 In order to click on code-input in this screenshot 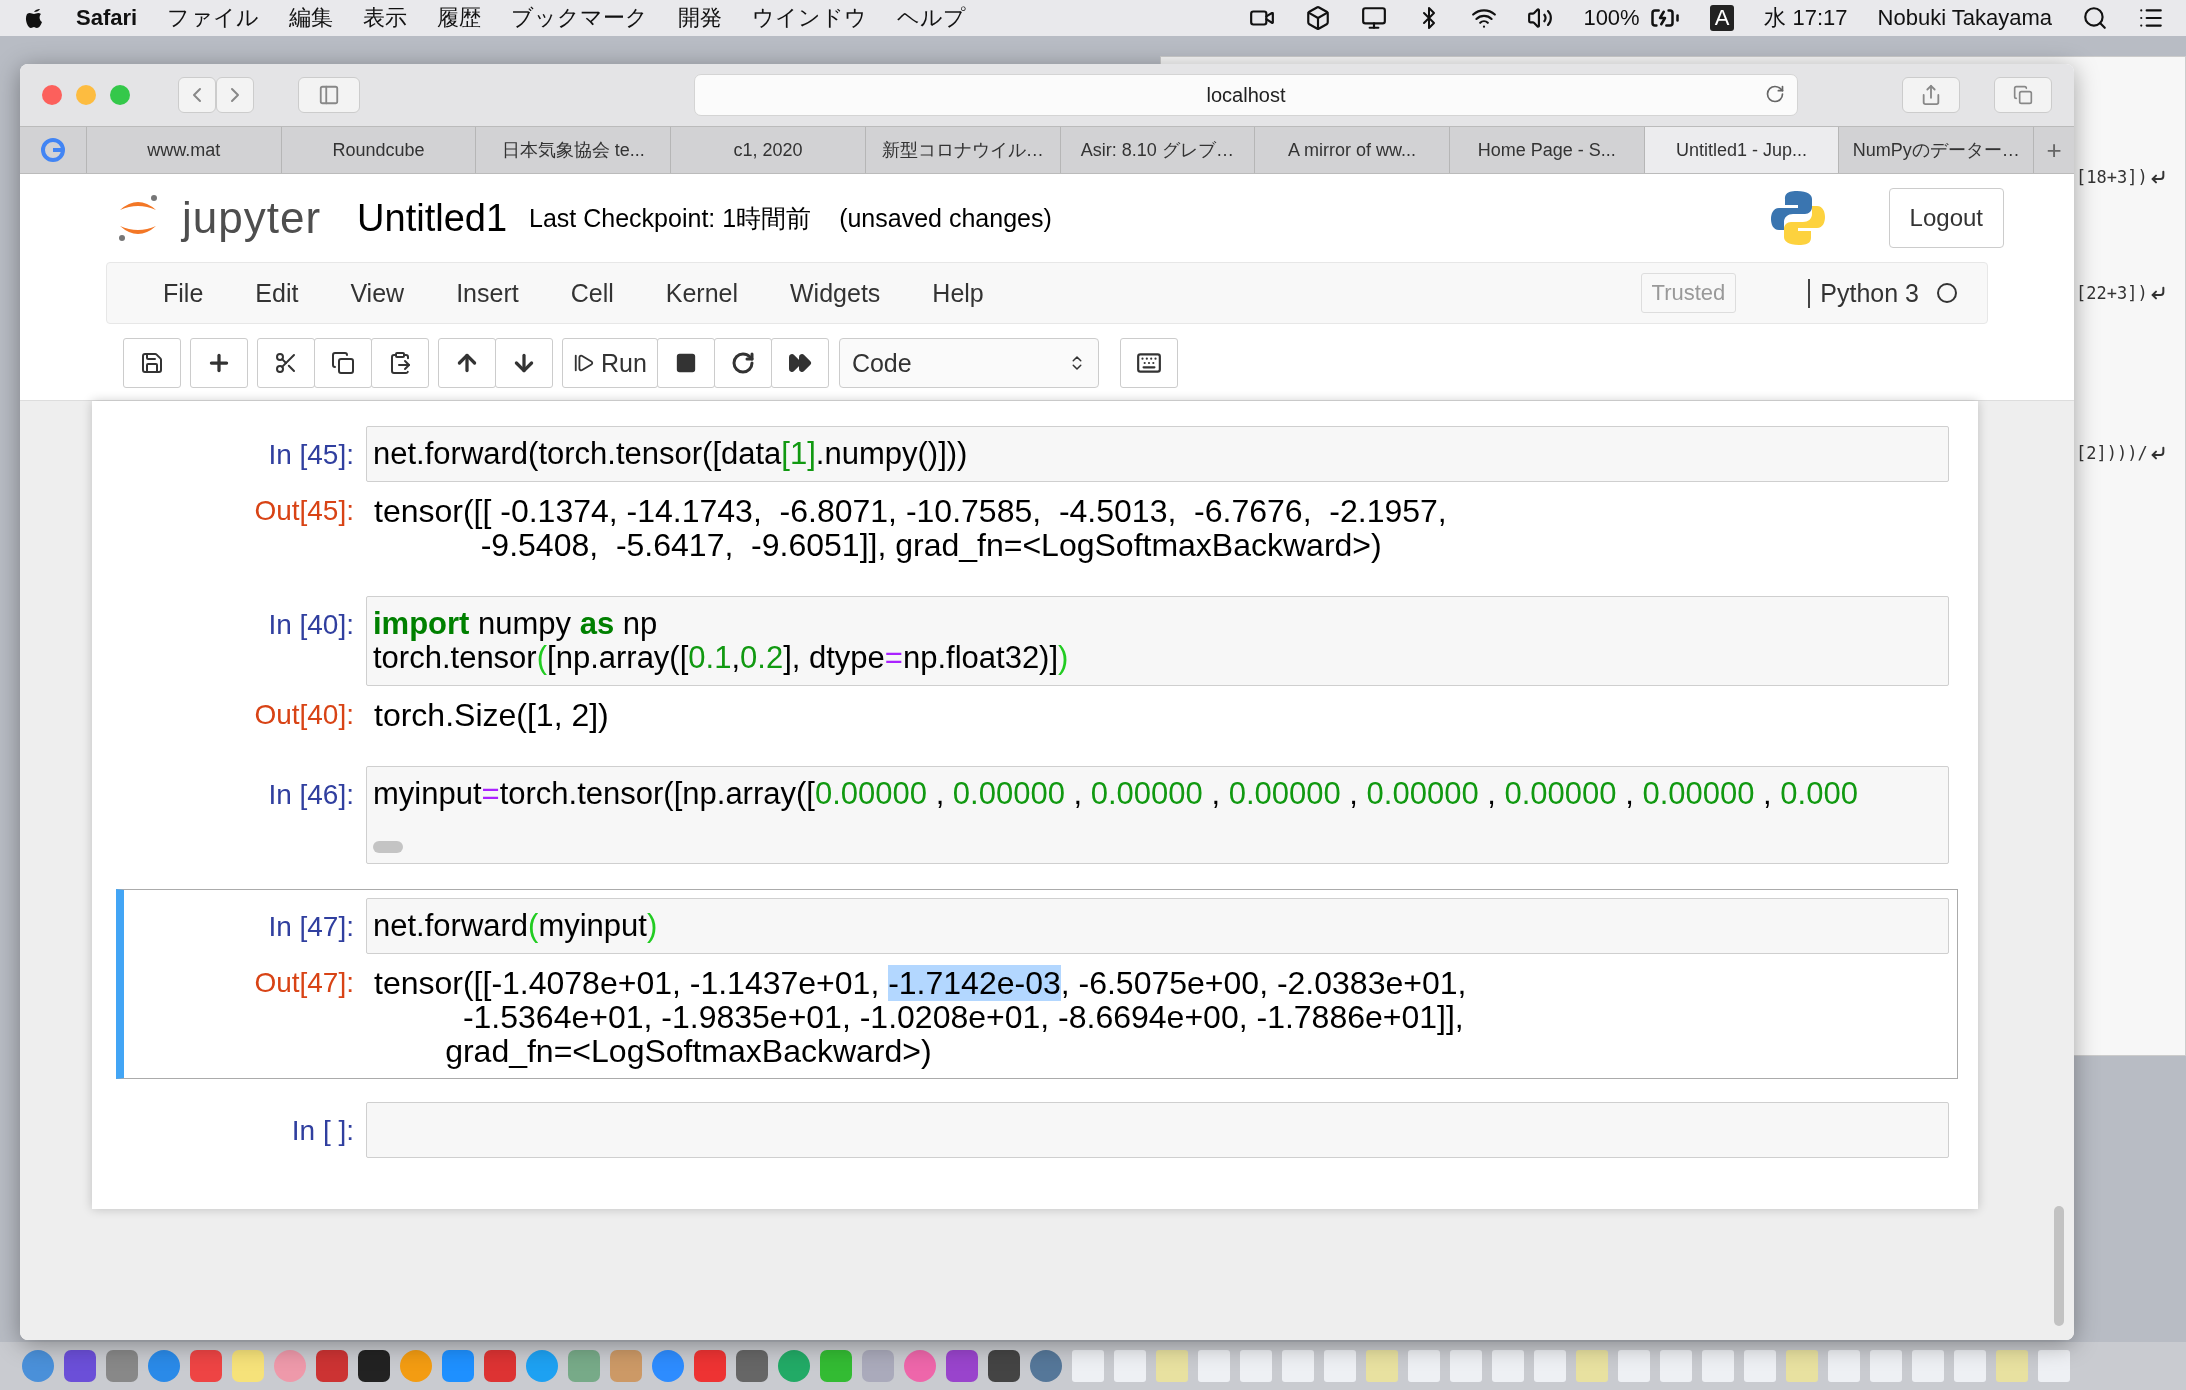, I will do `click(1157, 1130)`.